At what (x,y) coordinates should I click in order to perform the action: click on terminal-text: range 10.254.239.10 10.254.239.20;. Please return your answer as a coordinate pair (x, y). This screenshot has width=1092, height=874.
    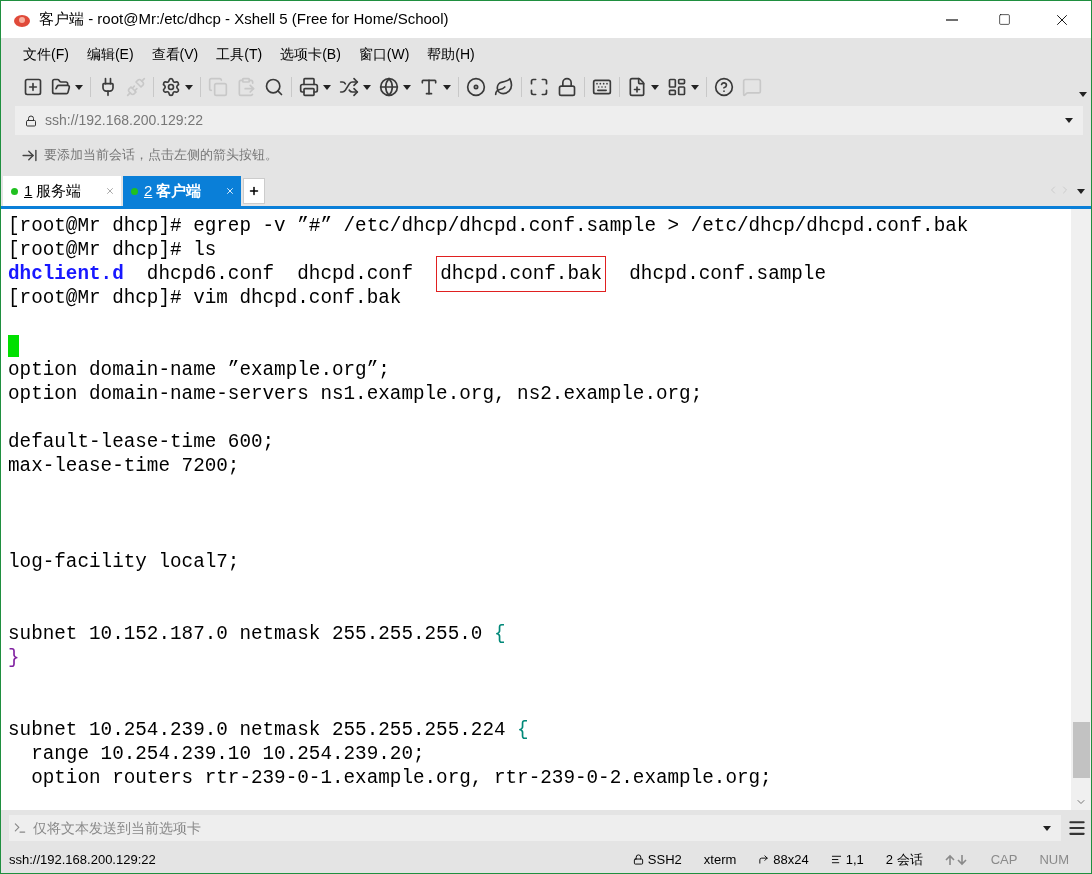
    Looking at the image, I should click on (227, 754).